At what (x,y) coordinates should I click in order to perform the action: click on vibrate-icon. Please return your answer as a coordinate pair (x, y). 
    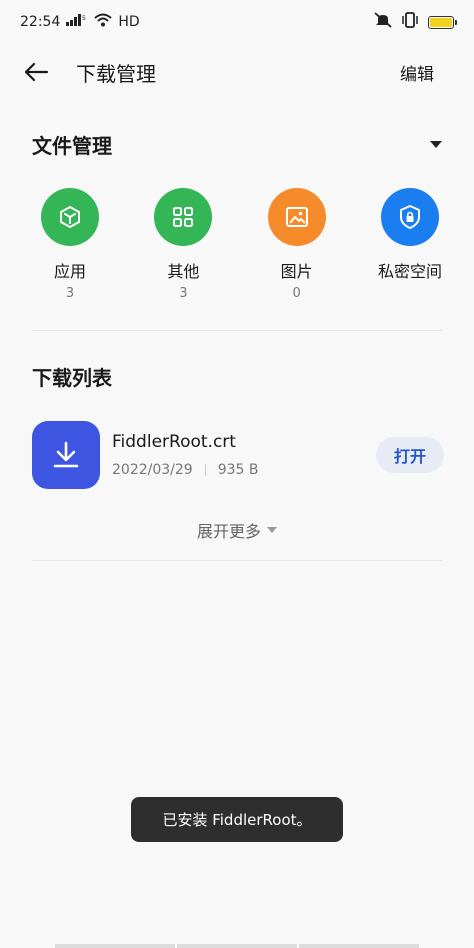
    Looking at the image, I should click on (410, 22).